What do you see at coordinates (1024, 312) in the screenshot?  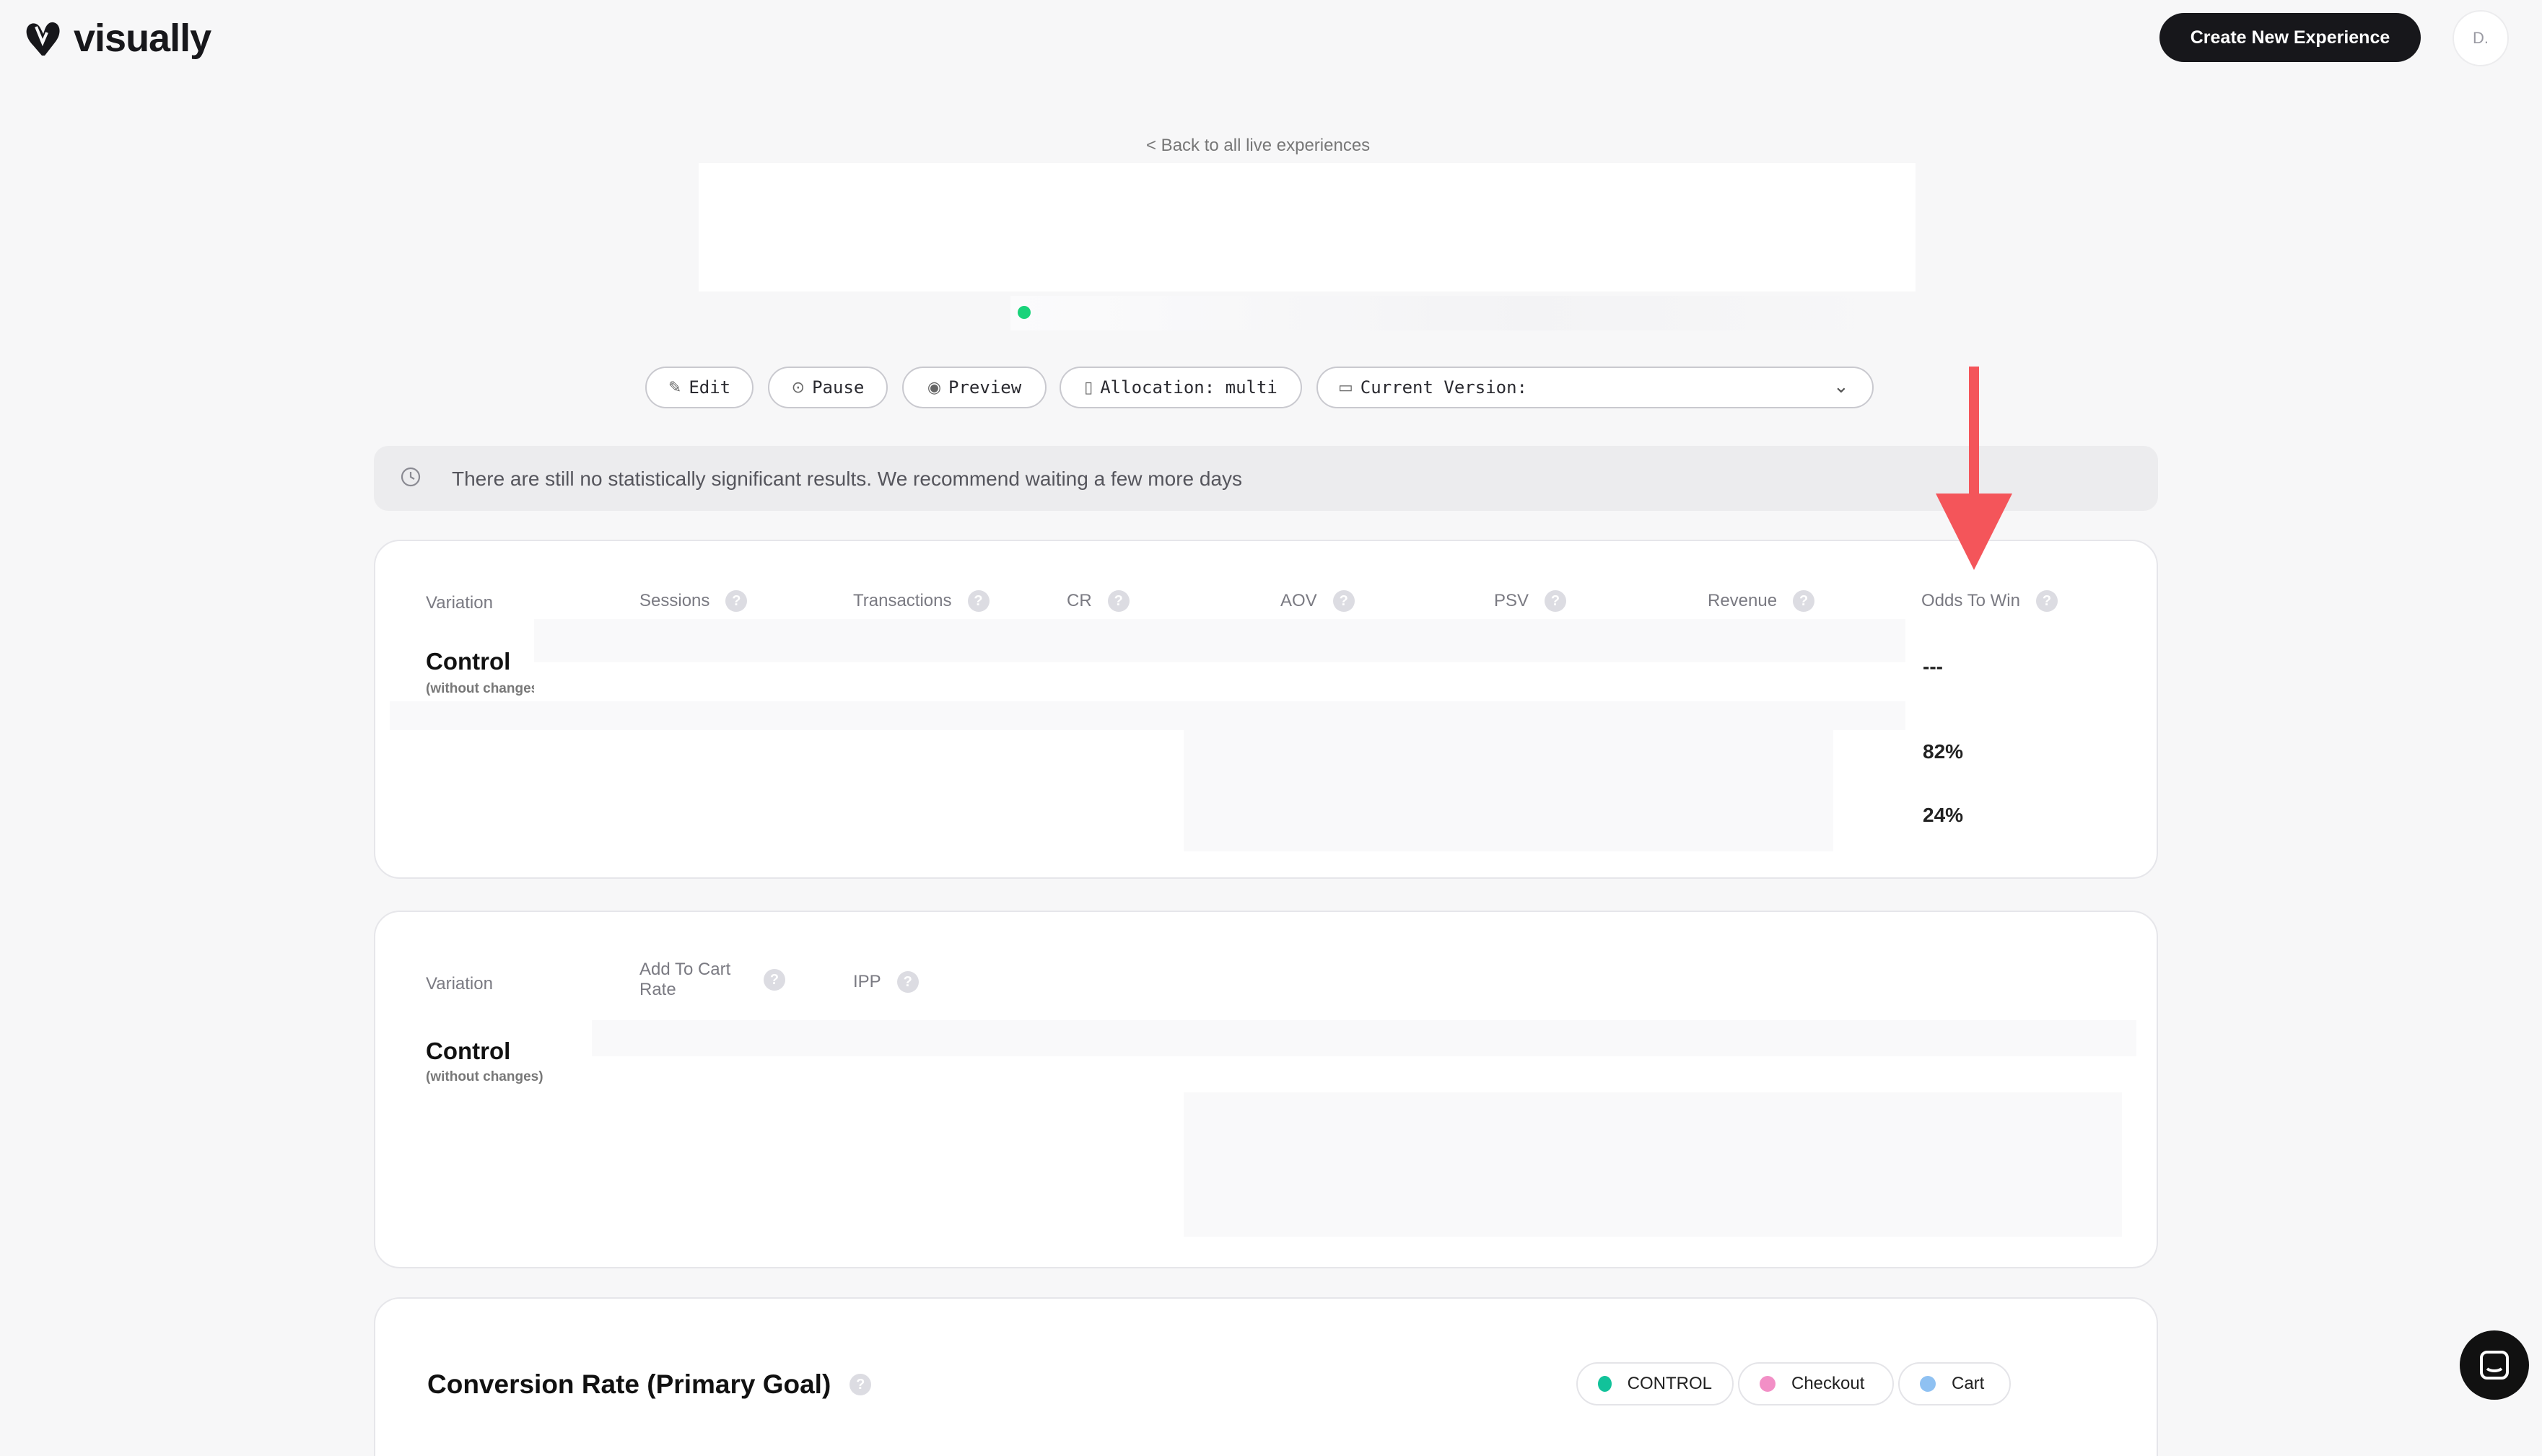 I see `live-status-dot` at bounding box center [1024, 312].